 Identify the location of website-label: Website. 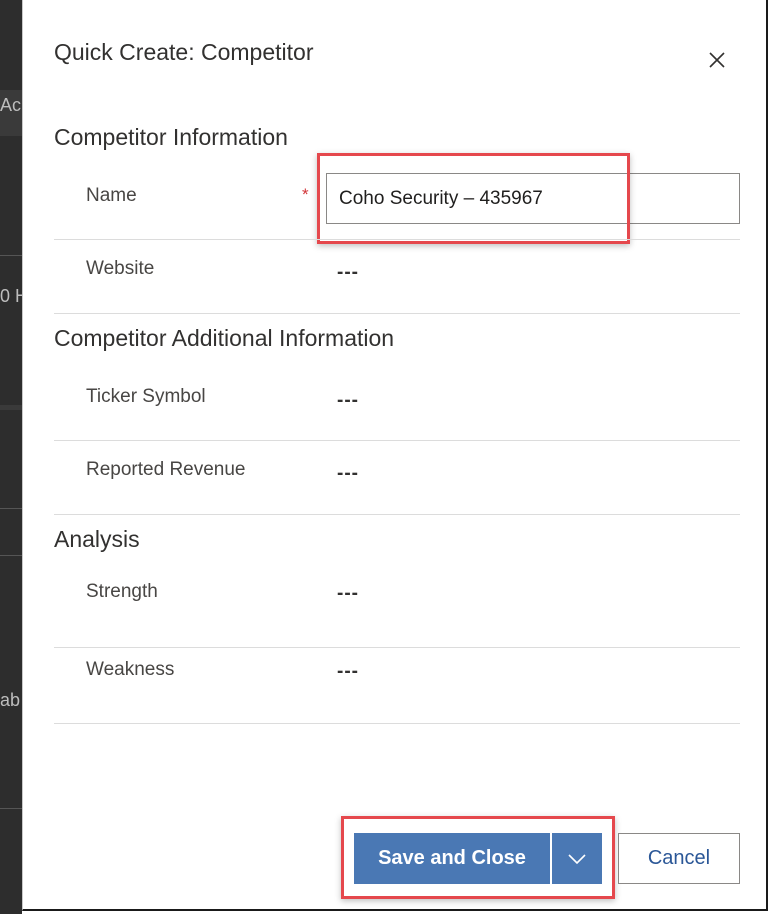
(120, 268).